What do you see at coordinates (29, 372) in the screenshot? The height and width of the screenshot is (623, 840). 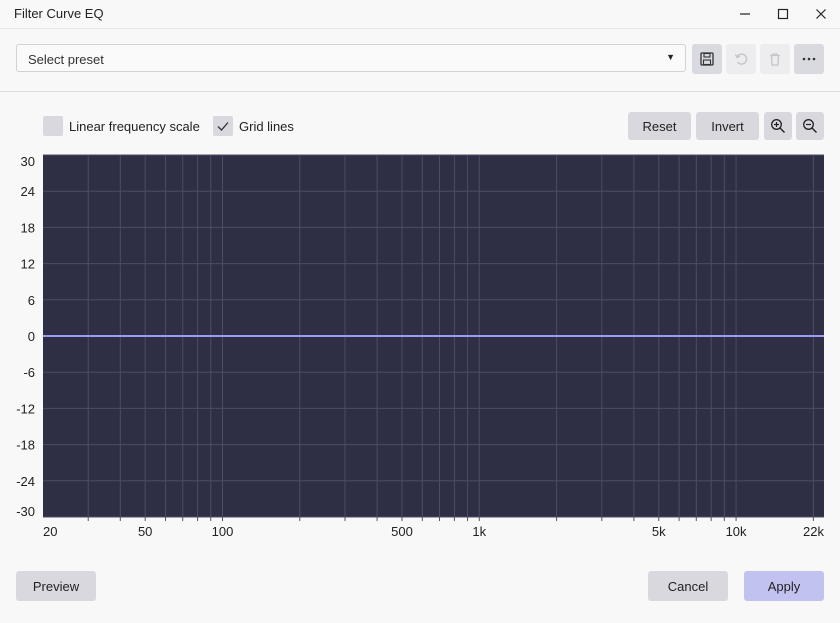 I see `y-tick-label: -6` at bounding box center [29, 372].